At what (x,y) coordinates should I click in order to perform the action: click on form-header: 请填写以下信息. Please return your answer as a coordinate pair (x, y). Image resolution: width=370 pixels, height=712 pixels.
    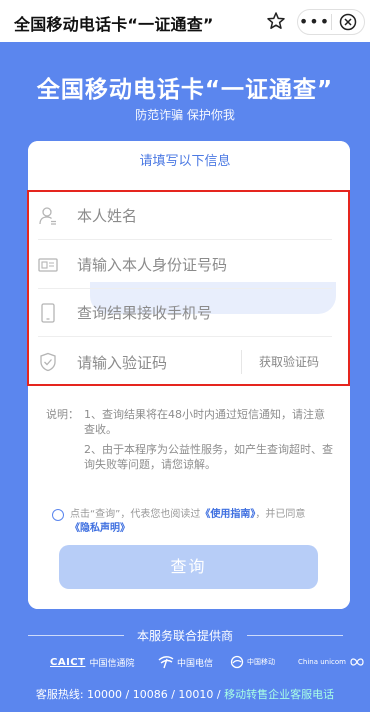
    Looking at the image, I should click on (185, 161).